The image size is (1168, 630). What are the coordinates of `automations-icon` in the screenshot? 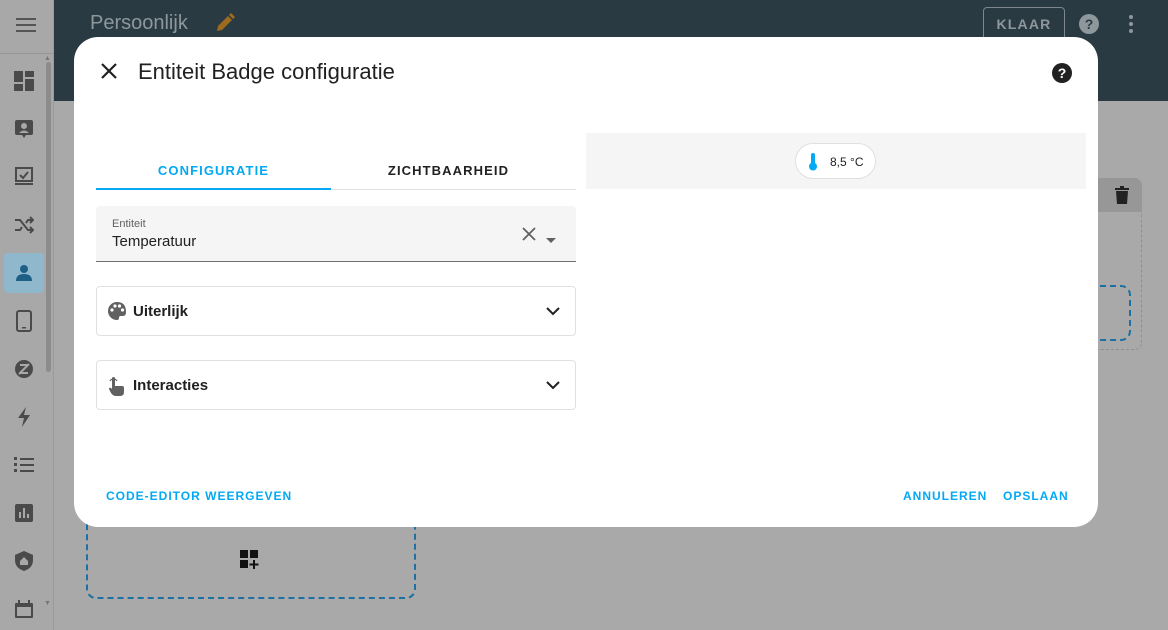 It's located at (24, 225).